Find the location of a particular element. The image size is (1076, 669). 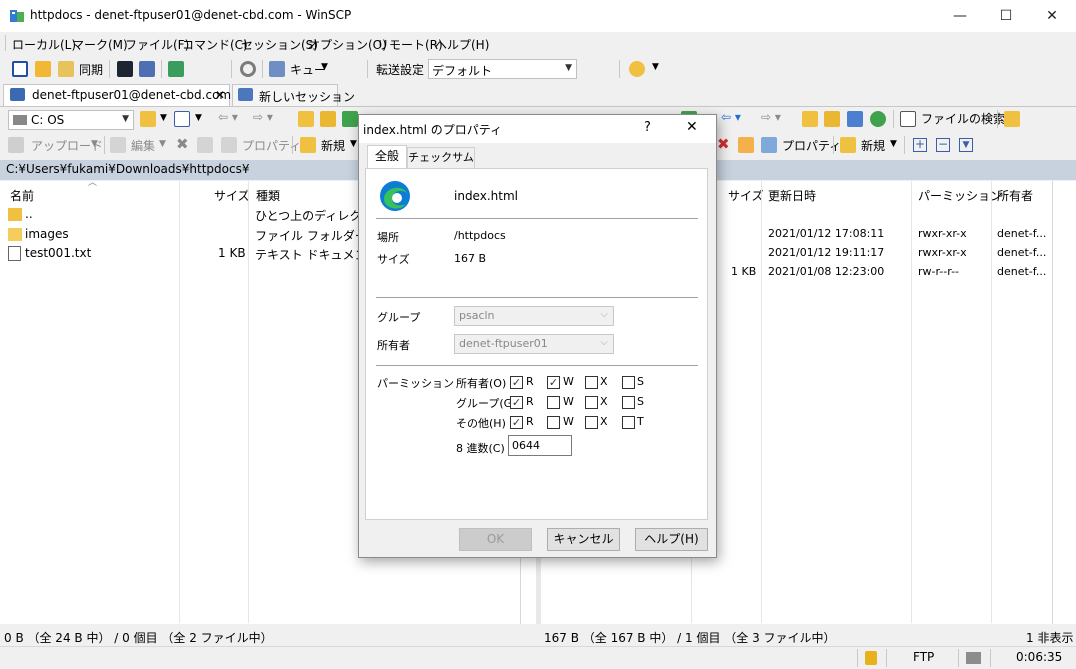

column-type: 種類 is located at coordinates (268, 195).